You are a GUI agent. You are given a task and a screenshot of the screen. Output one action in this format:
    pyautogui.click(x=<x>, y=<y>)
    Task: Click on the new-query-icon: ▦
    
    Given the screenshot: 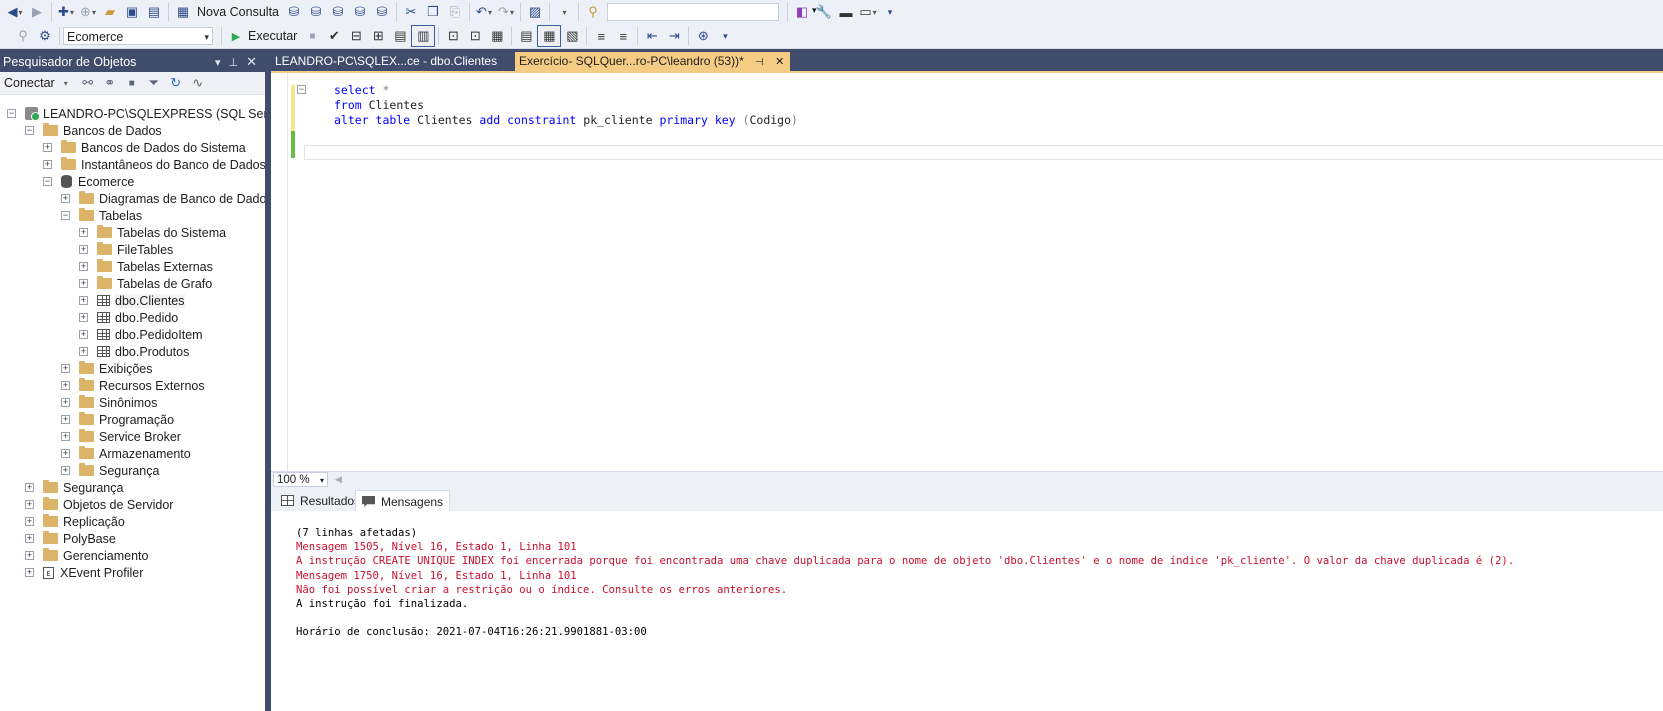 What is the action you would take?
    pyautogui.click(x=183, y=12)
    